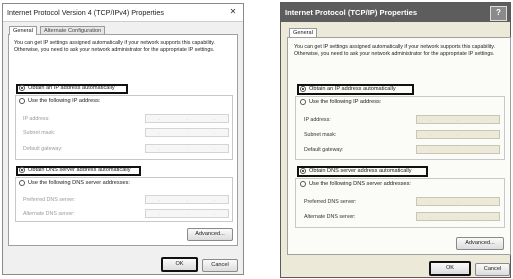  Describe the element at coordinates (498, 13) in the screenshot. I see `help-icon: ?` at that location.